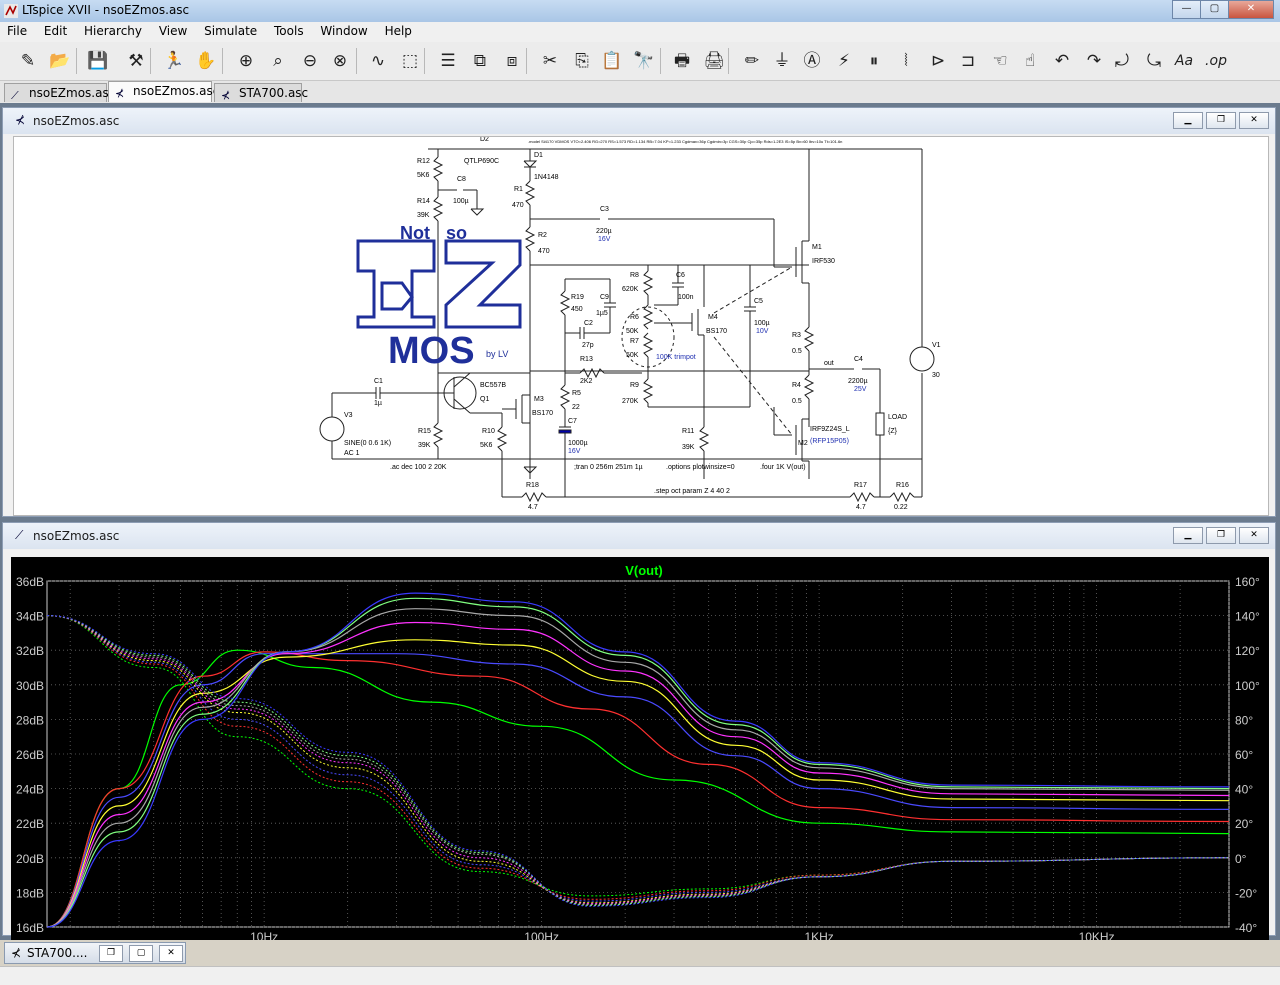 The image size is (1280, 985). What do you see at coordinates (574, 451) in the screenshot?
I see `volt-C7: 16V` at bounding box center [574, 451].